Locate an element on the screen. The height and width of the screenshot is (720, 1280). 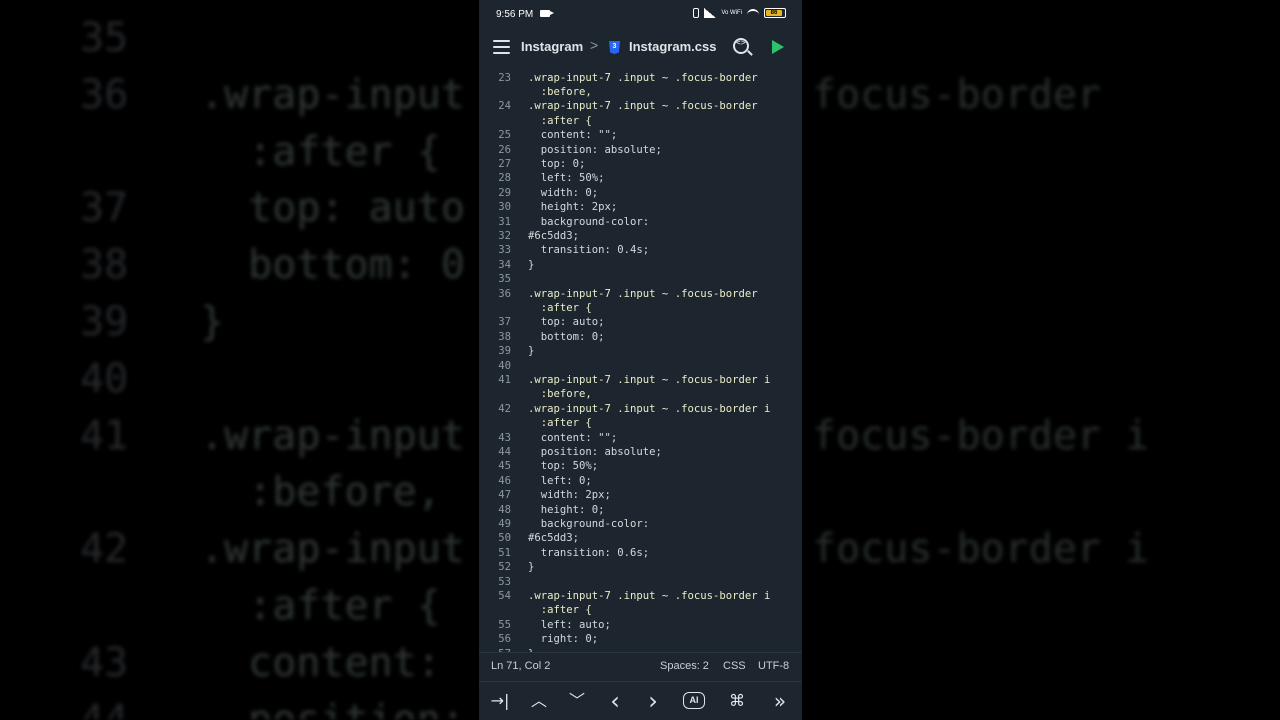
code-line: 55 left: auto; is located at coordinates (640, 625).